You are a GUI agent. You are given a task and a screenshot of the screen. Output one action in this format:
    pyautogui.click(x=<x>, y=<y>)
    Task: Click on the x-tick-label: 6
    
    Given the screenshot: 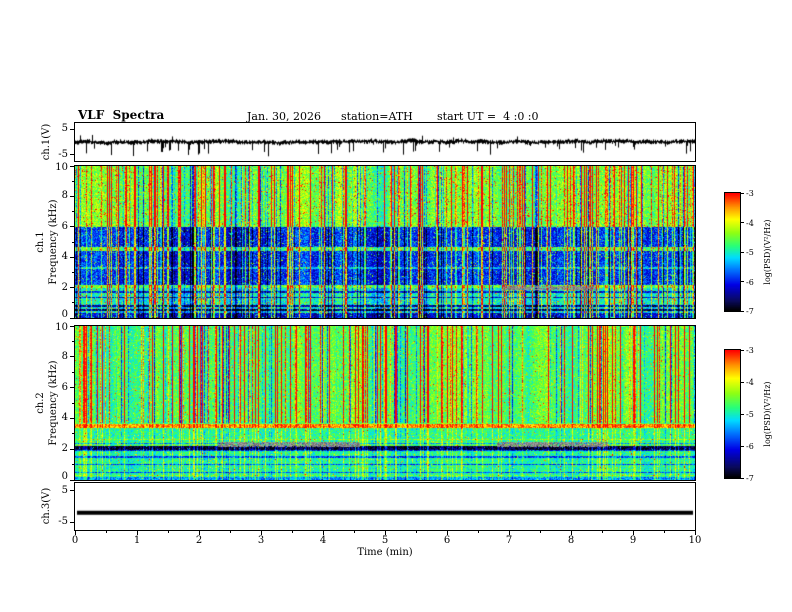 What is the action you would take?
    pyautogui.click(x=447, y=540)
    